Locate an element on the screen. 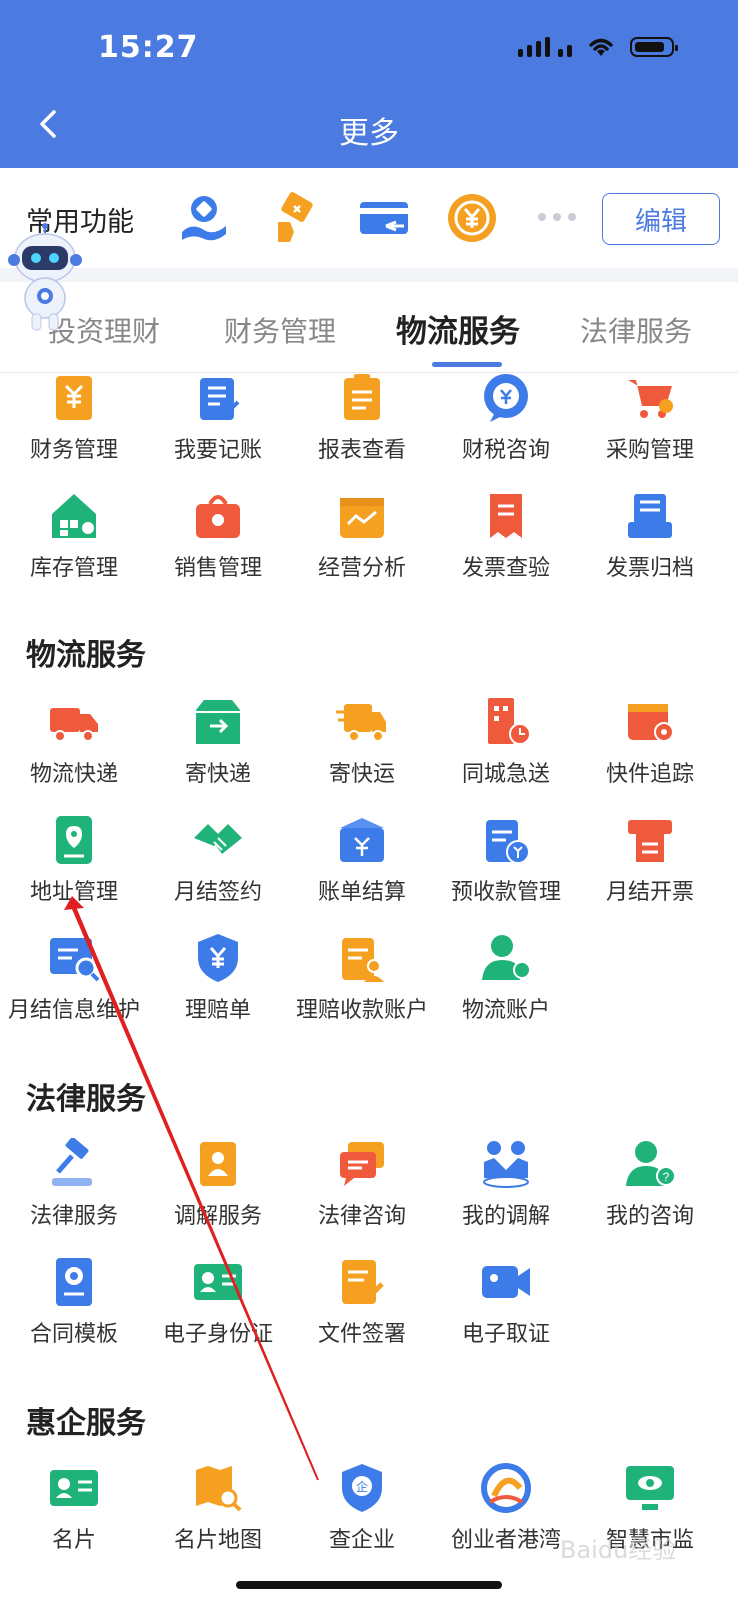  printer-icon is located at coordinates (650, 841).